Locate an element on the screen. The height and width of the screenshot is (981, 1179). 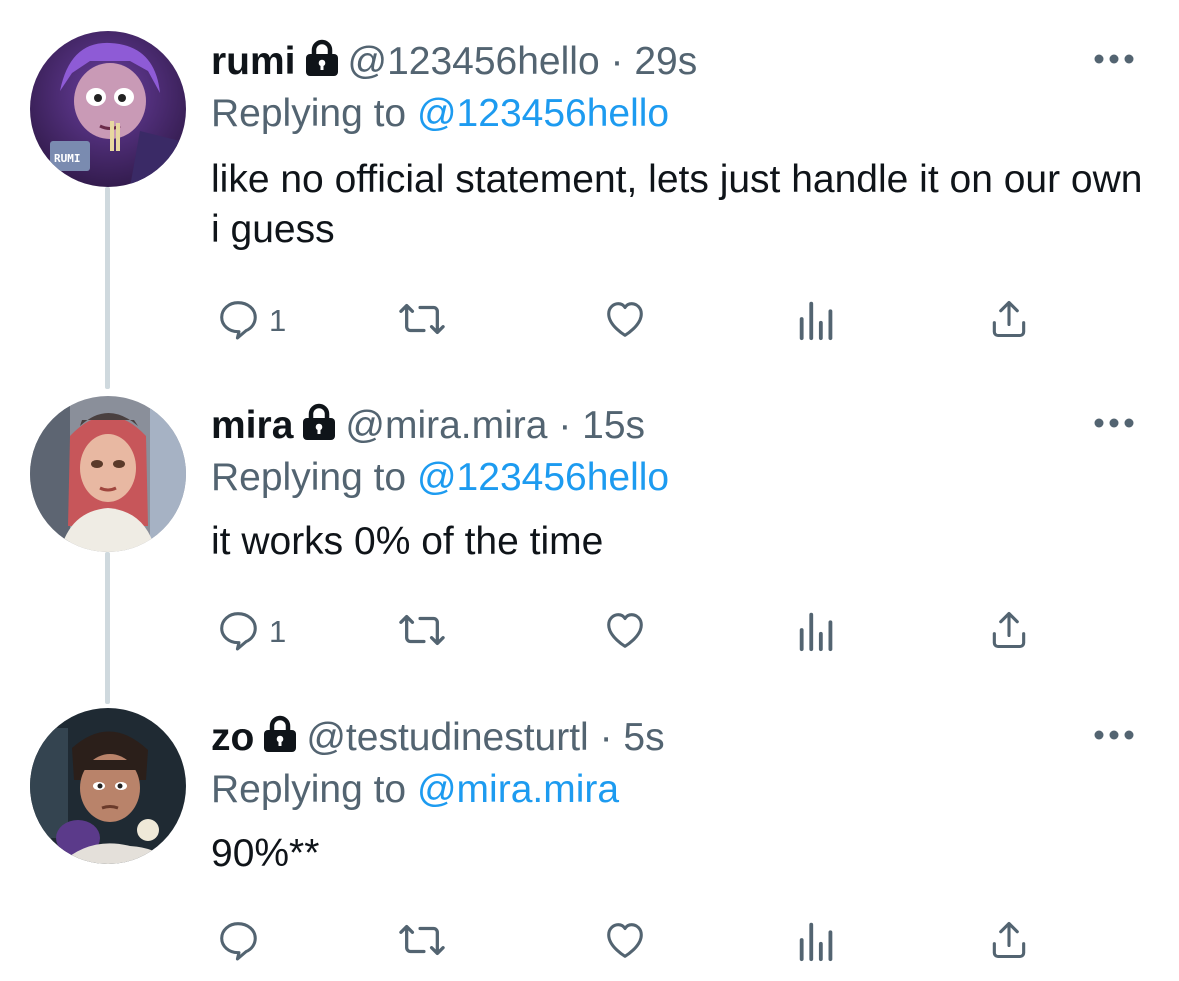
user-handle: @mira.mira is located at coordinates (446, 425).